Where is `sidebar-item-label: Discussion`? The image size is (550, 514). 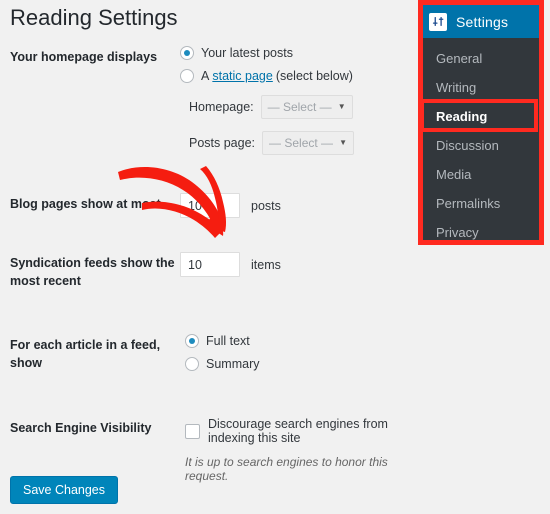 sidebar-item-label: Discussion is located at coordinates (467, 145).